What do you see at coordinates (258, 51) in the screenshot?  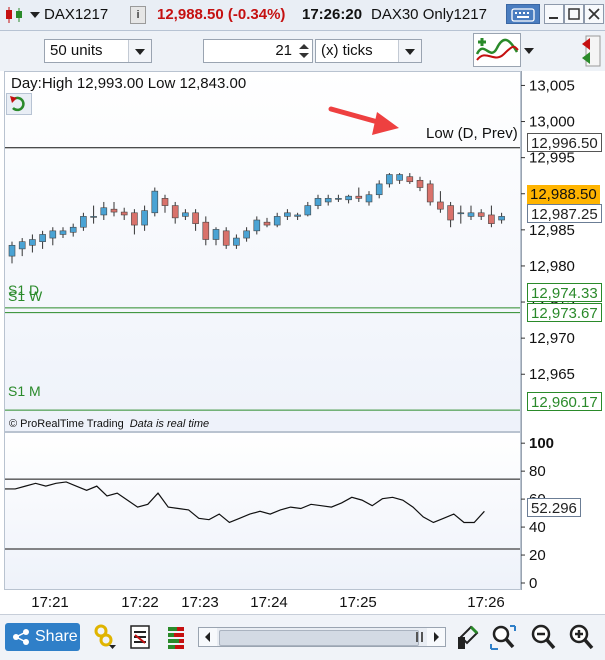 I see `ticks-count-input: 21` at bounding box center [258, 51].